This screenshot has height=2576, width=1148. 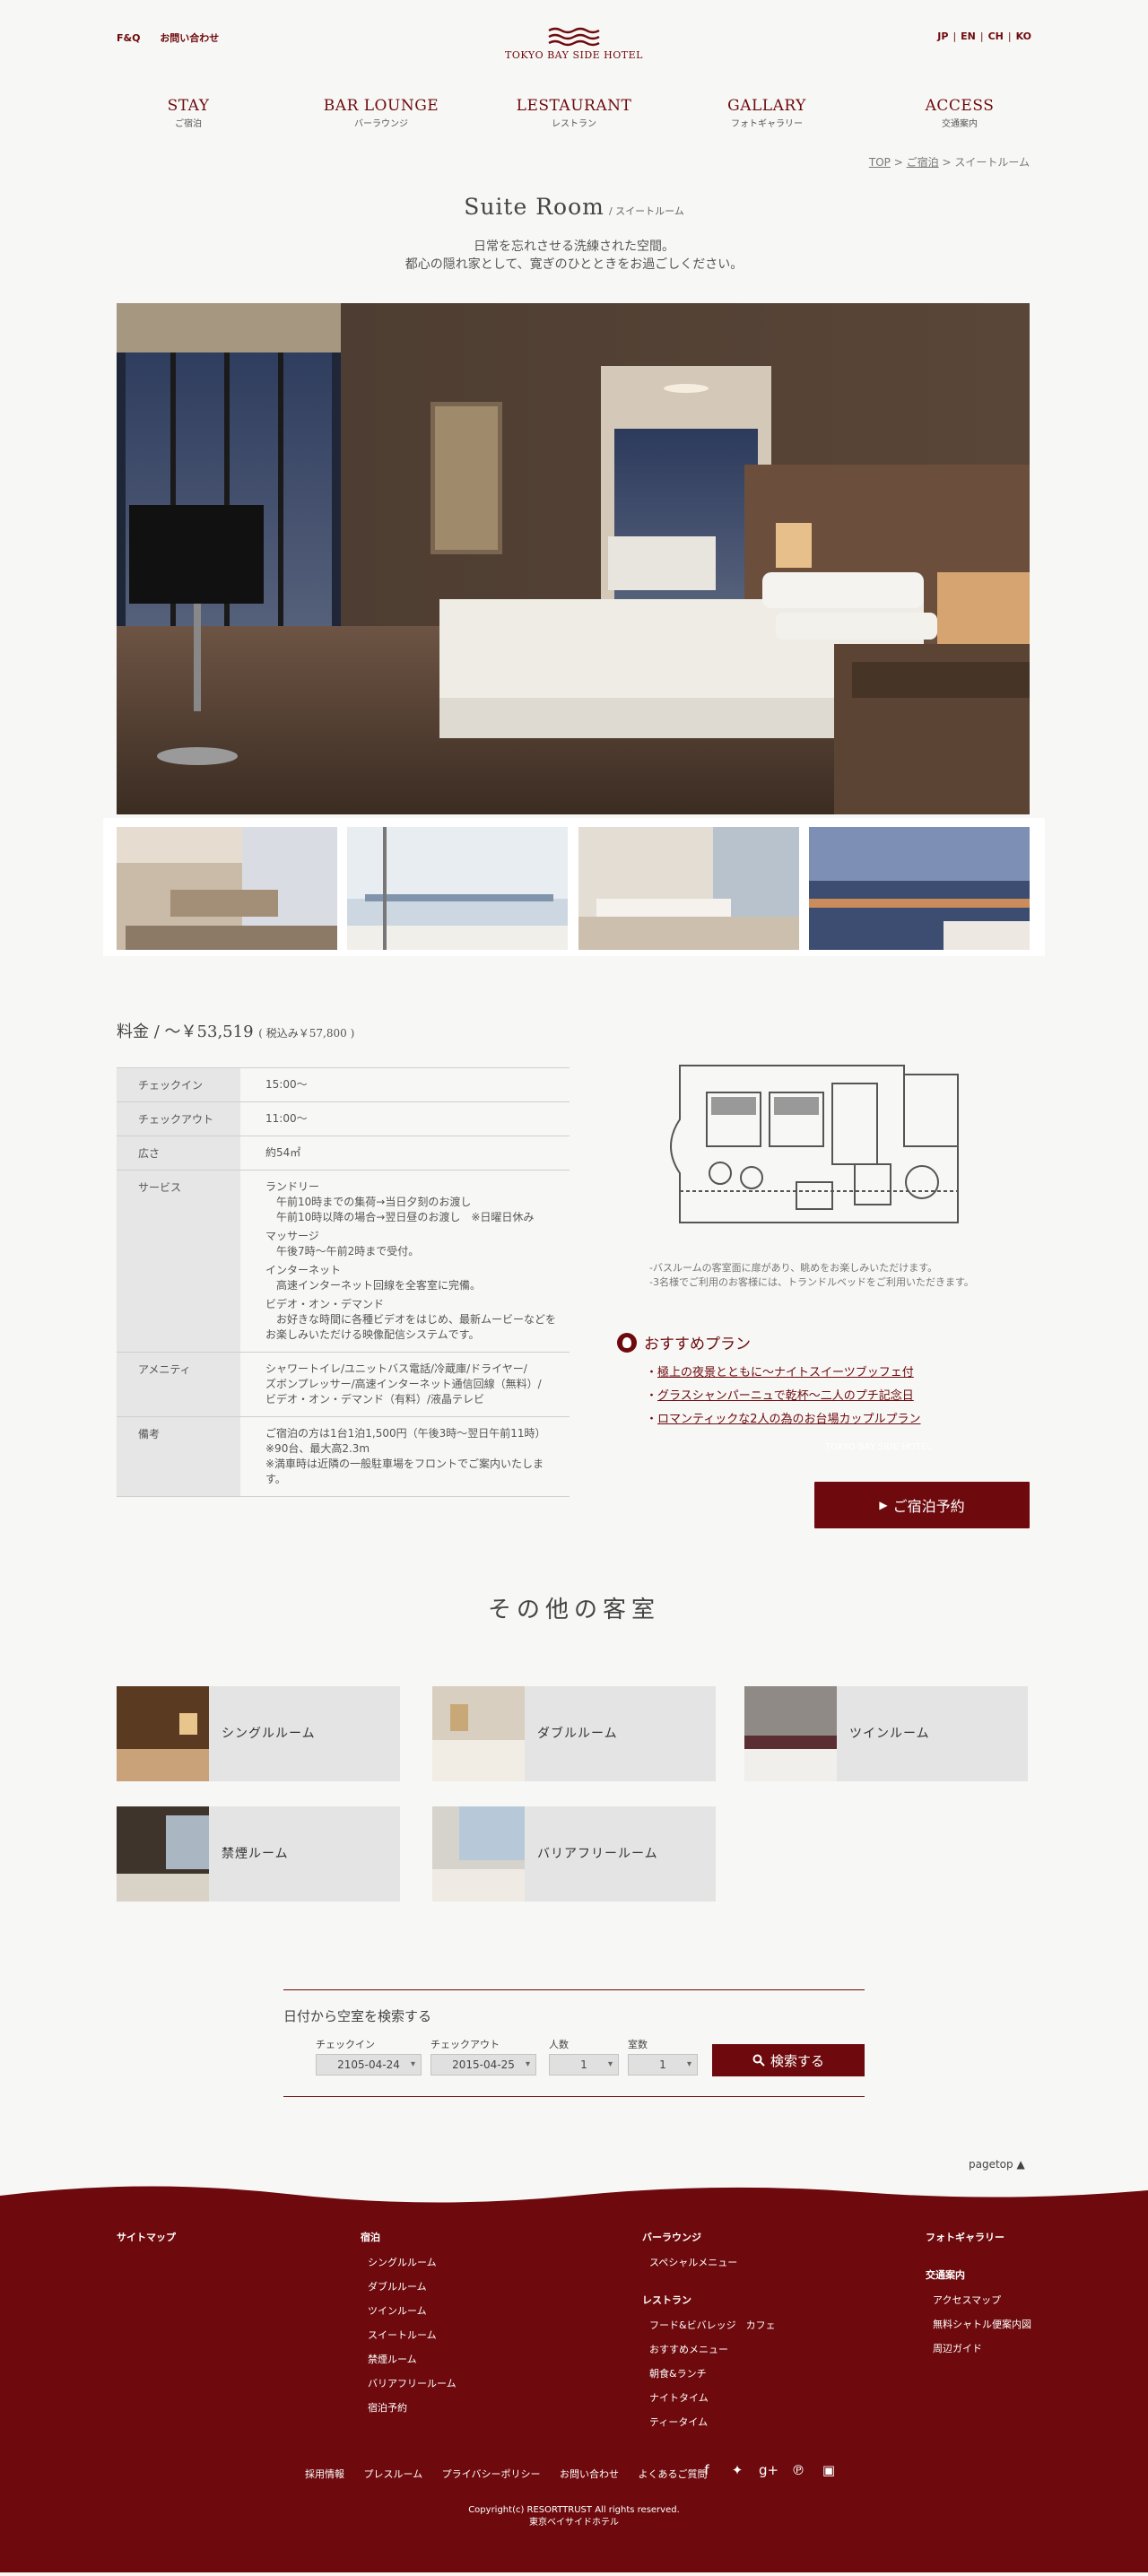 What do you see at coordinates (412, 2359) in the screenshot?
I see `footer-link: 禁煙ルーム` at bounding box center [412, 2359].